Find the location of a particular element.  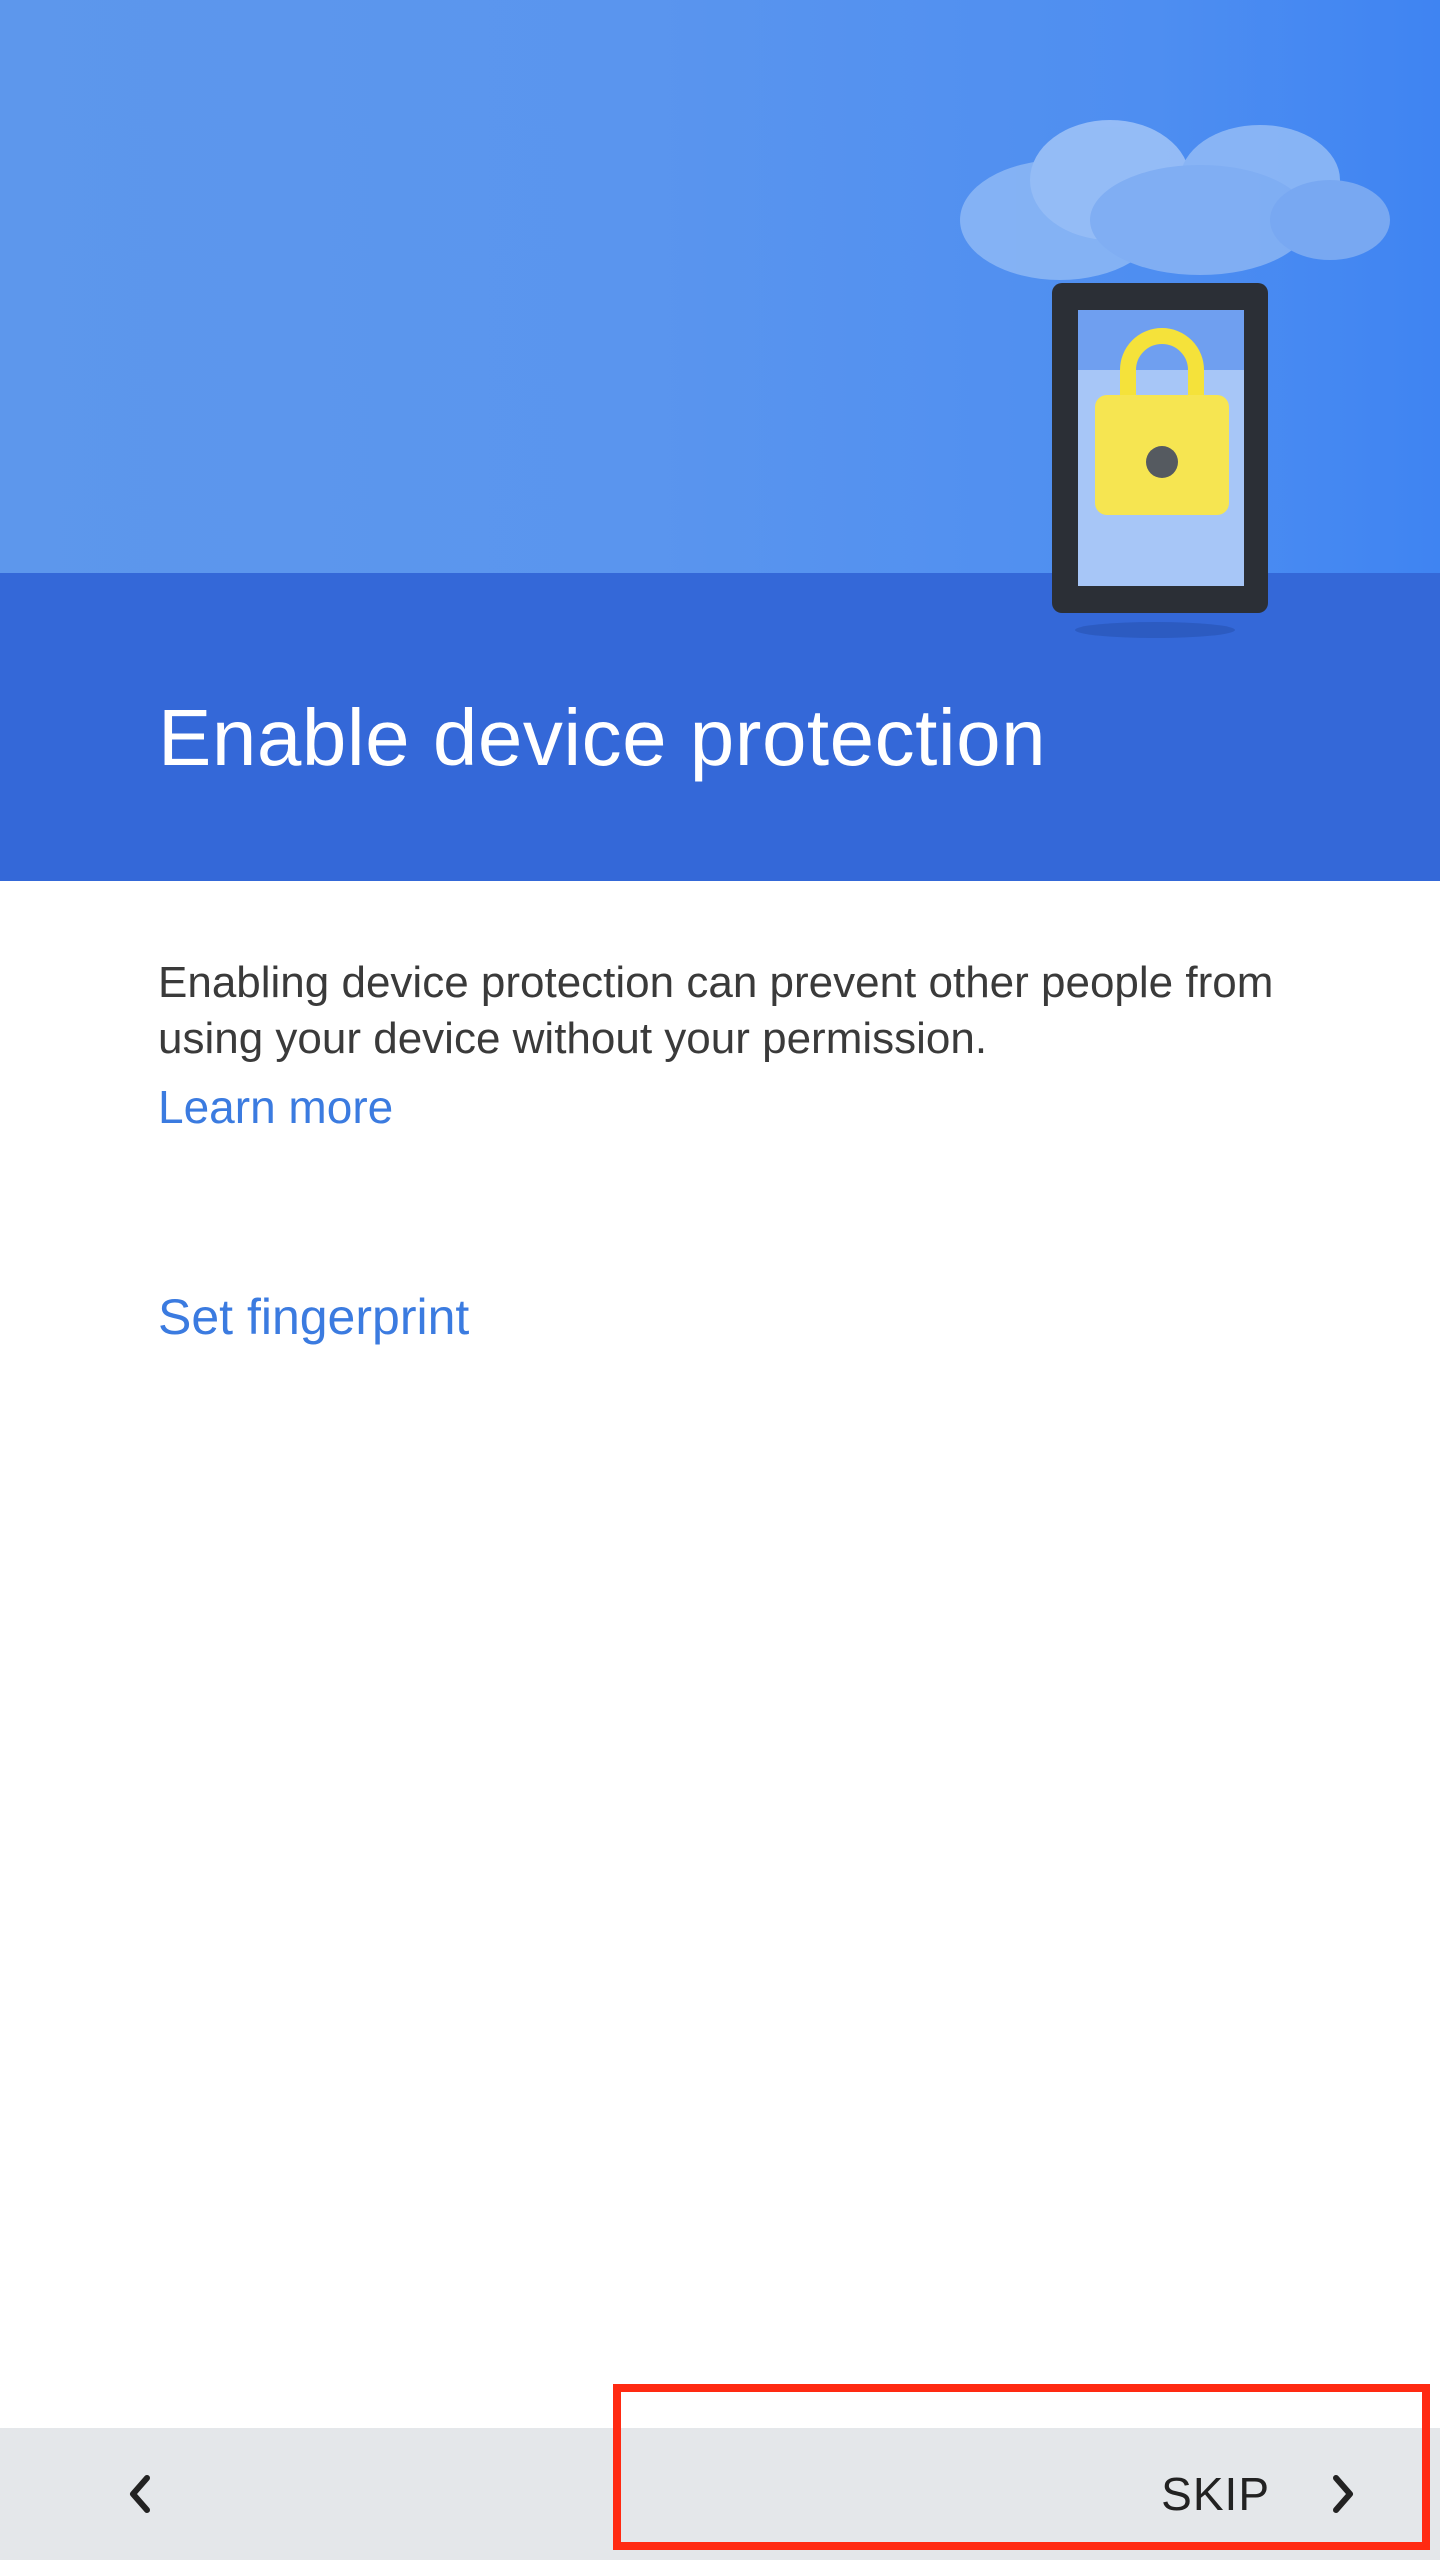

skip-button: SKIP is located at coordinates (1210, 2494).